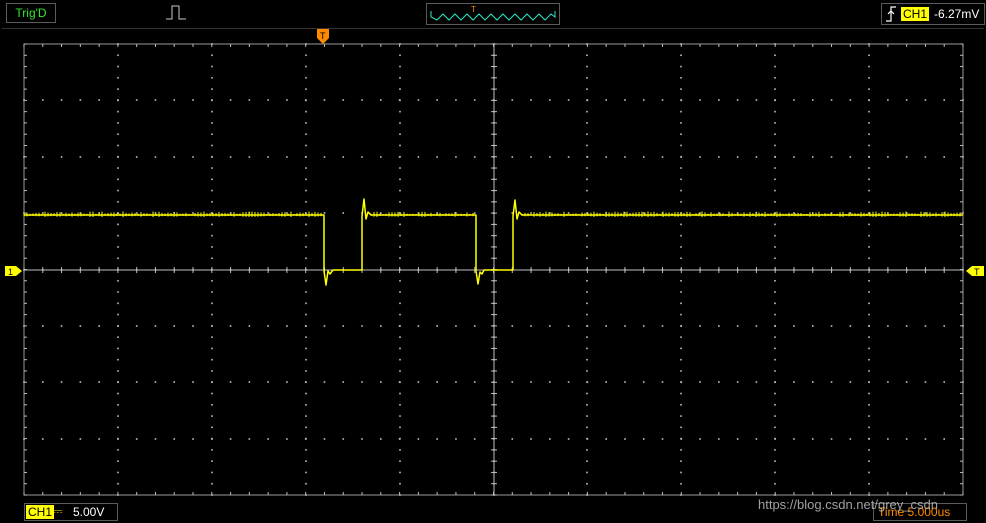  I want to click on ch1-volts-per-div: 5.00V, so click(89, 512).